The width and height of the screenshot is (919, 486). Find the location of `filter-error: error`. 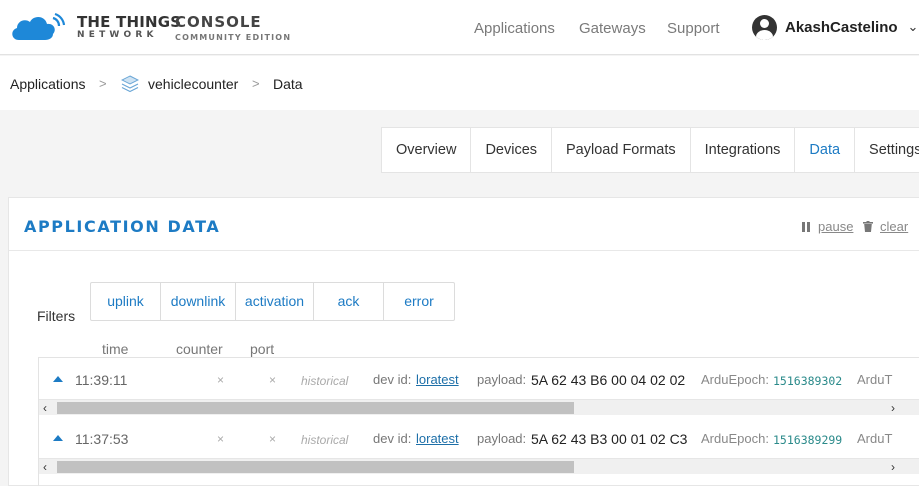

filter-error: error is located at coordinates (419, 301).